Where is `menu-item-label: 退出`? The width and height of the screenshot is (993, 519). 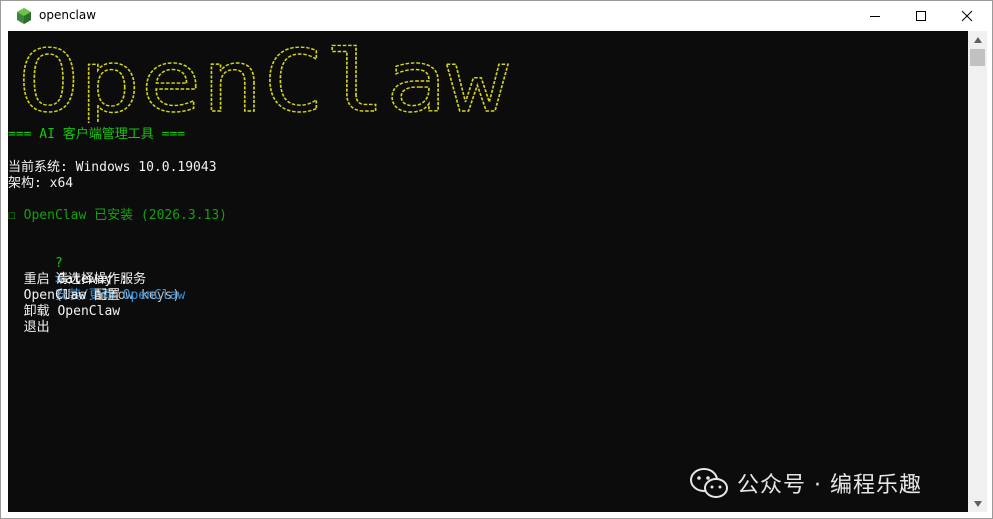 menu-item-label: 退出 is located at coordinates (36, 327).